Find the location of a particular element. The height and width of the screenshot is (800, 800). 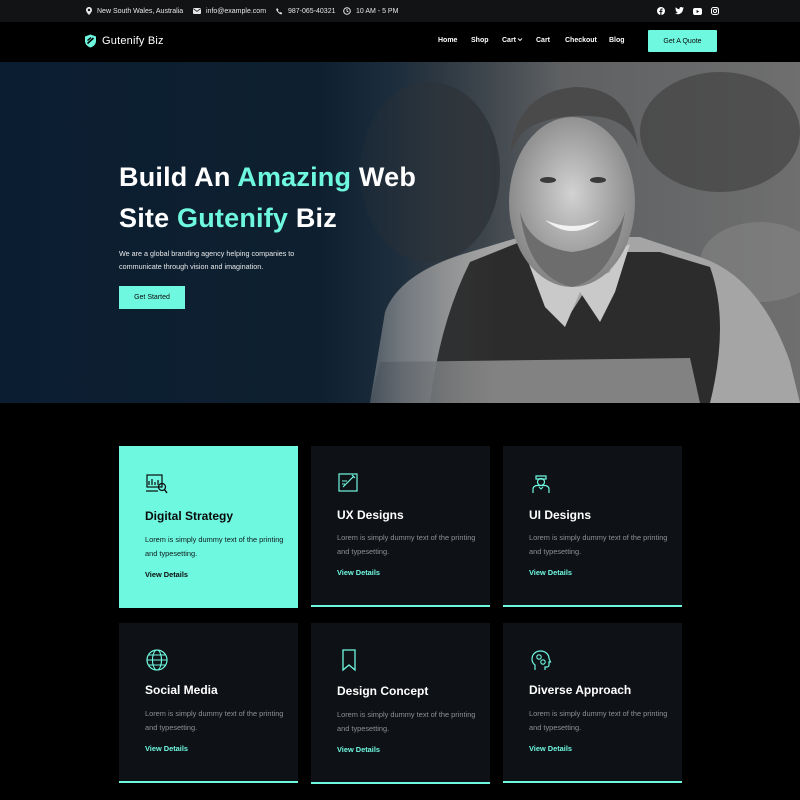

hero-heading-line2: Site Gutenify Biz is located at coordinates (228, 218).